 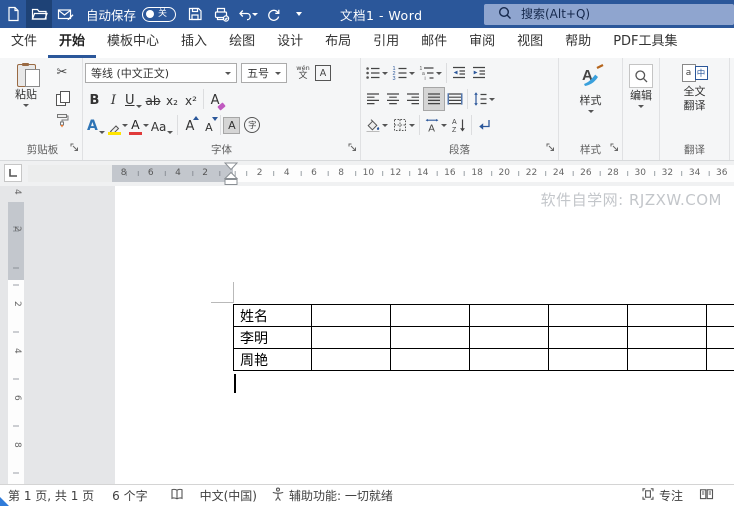 What do you see at coordinates (641, 101) in the screenshot?
I see `editing-button: 编辑` at bounding box center [641, 101].